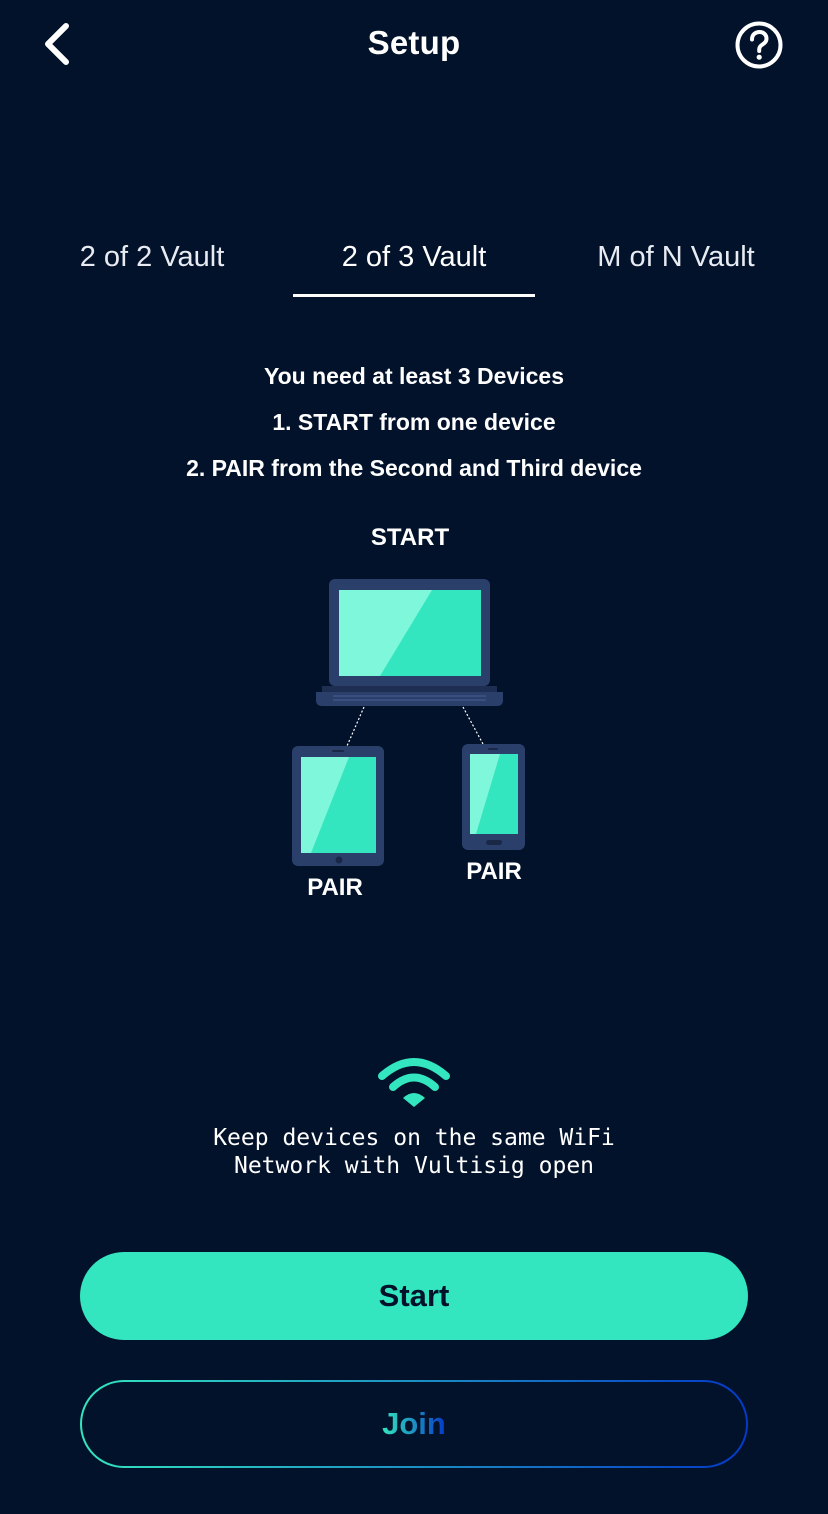 The height and width of the screenshot is (1514, 828). I want to click on join-button-label: Join, so click(414, 1423).